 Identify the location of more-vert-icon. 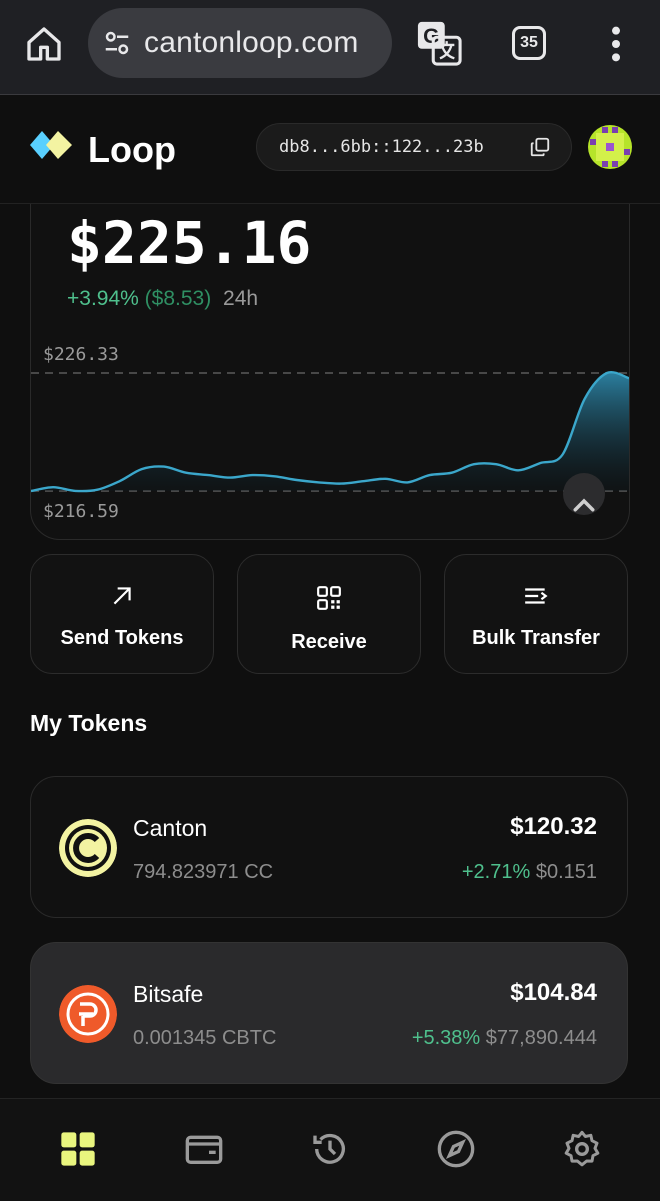
(616, 44).